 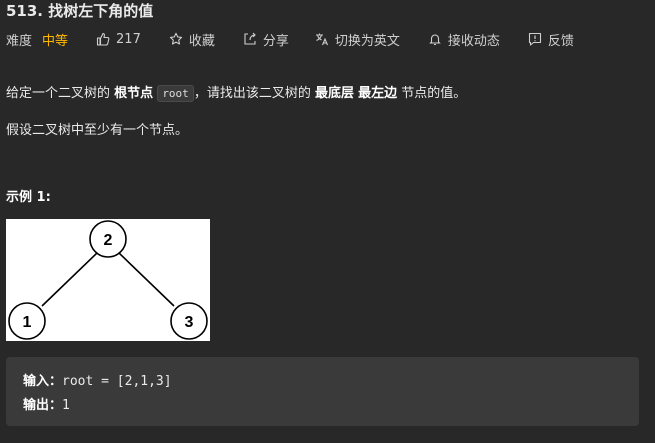 I want to click on example-output-line: 输出：1, so click(x=46, y=403).